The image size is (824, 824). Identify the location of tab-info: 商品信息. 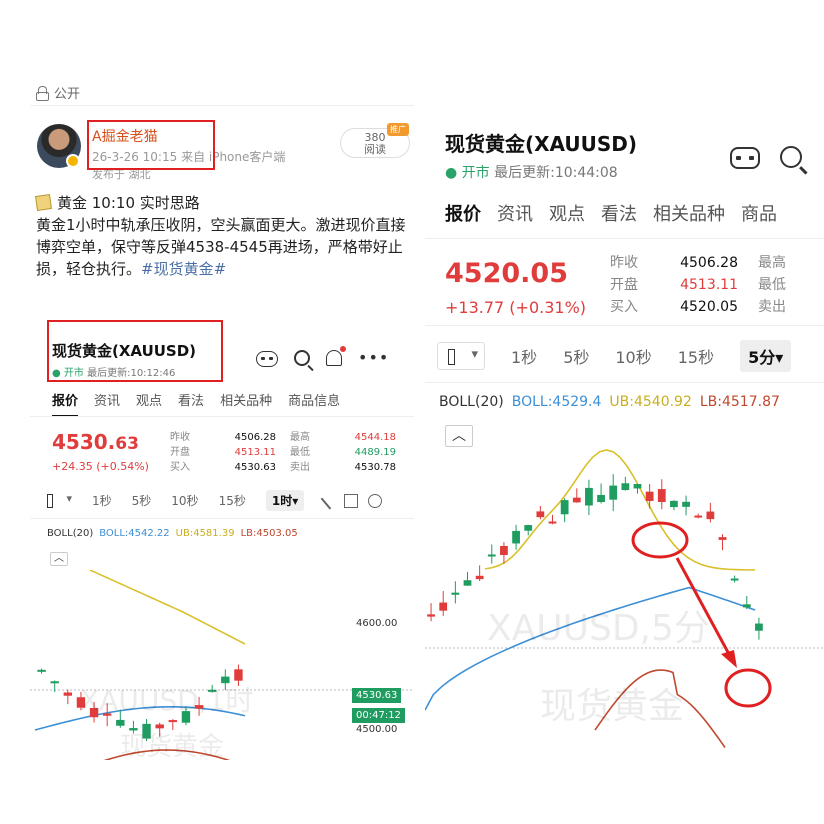
(314, 403).